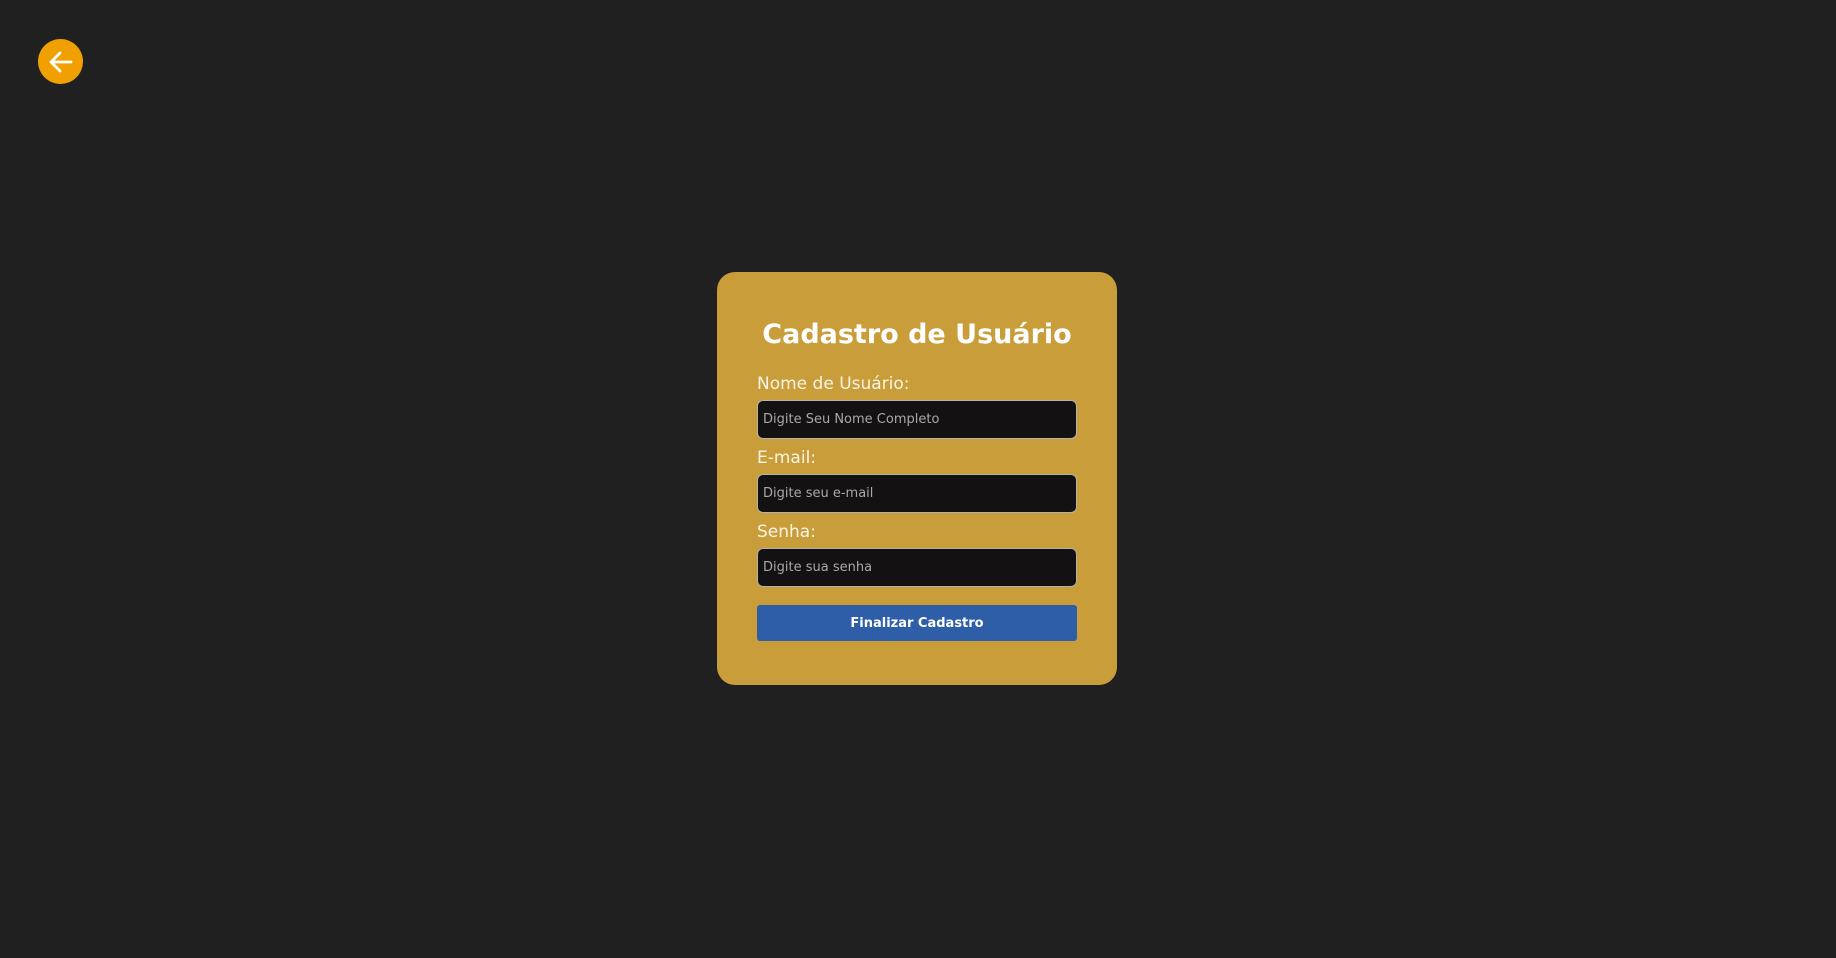 The width and height of the screenshot is (1836, 958). Describe the element at coordinates (787, 458) in the screenshot. I see `email-label: E-mail:` at that location.